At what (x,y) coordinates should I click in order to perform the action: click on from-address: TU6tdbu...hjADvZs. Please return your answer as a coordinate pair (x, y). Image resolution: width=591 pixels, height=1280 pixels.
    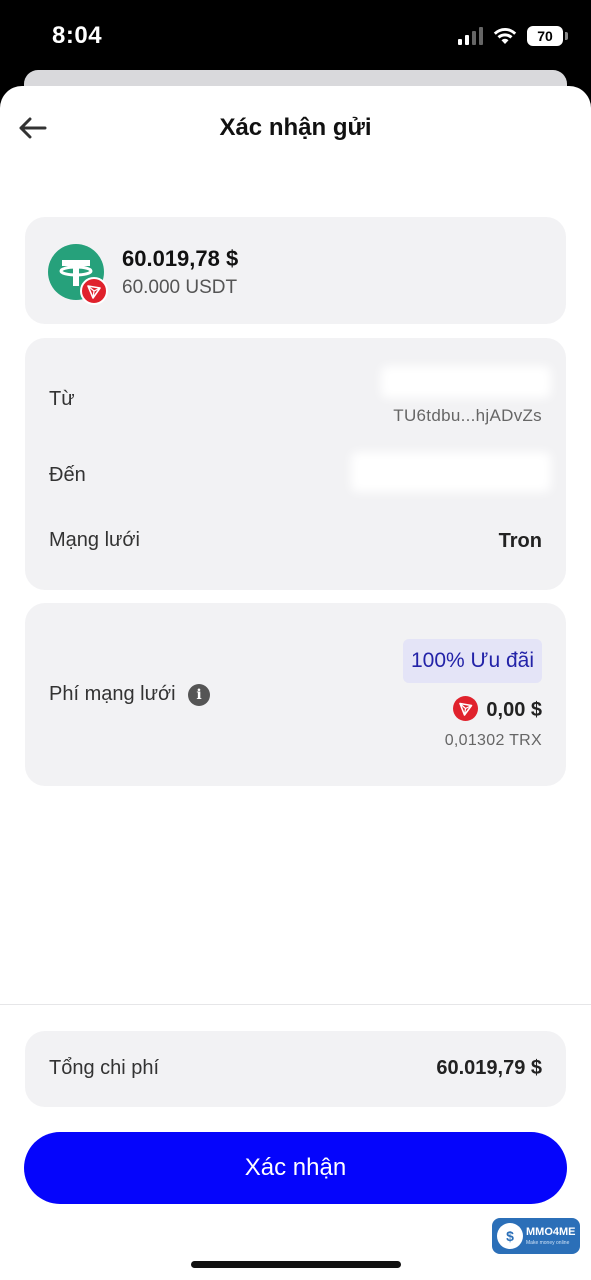
    Looking at the image, I should click on (467, 415).